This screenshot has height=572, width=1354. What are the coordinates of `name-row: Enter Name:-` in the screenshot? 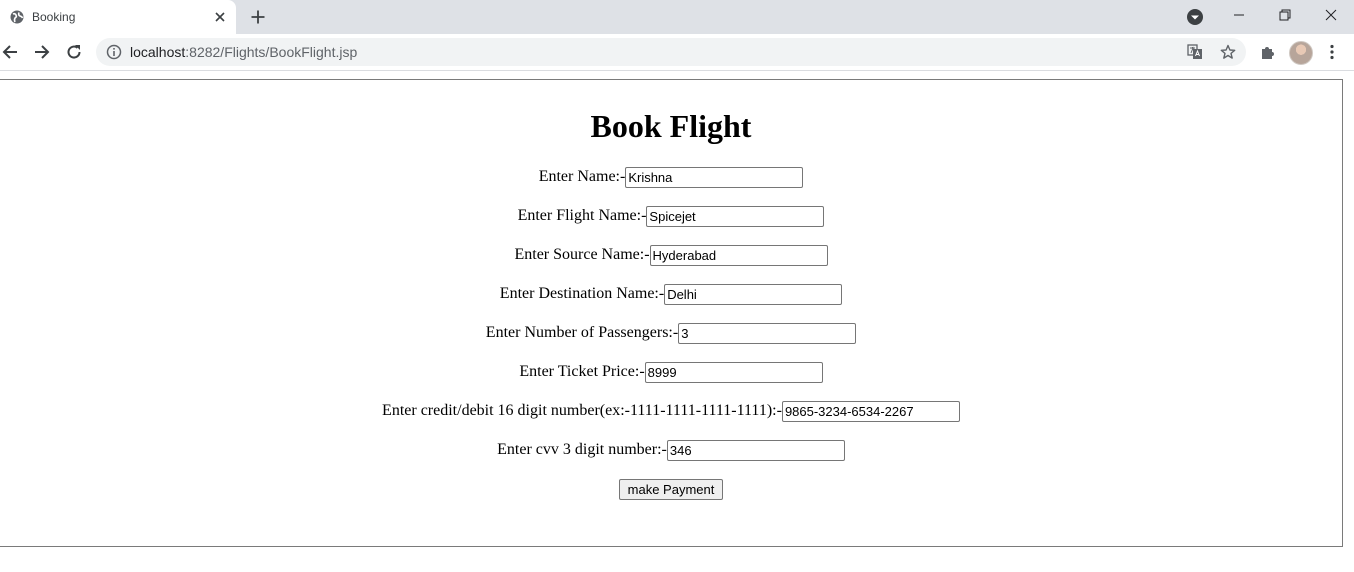 It's located at (671, 177).